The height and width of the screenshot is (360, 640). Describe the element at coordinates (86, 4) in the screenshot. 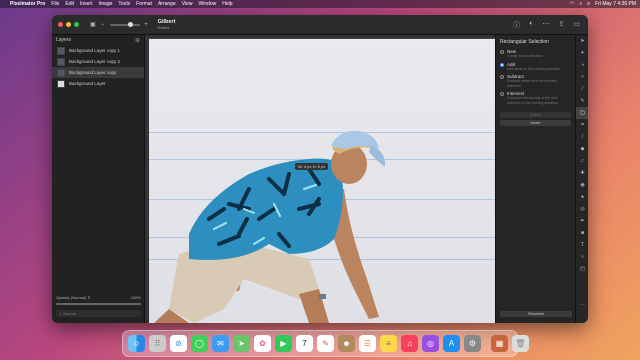

I see `menu-insert: Insert` at that location.